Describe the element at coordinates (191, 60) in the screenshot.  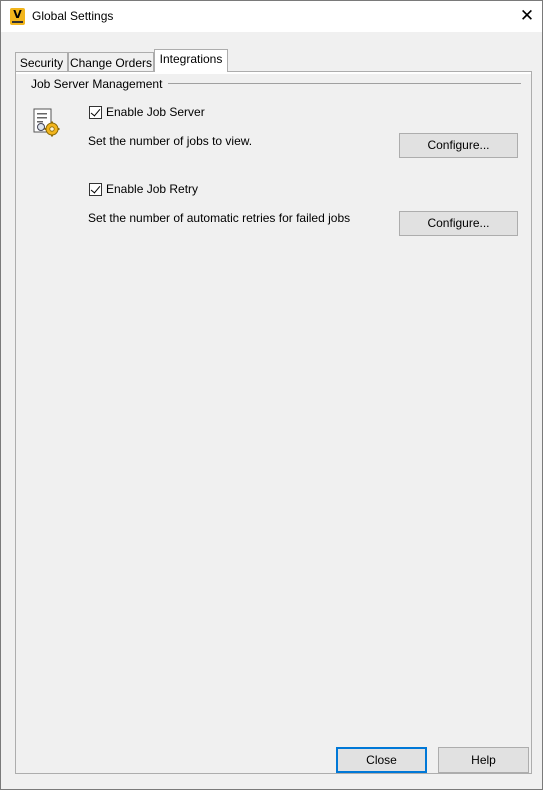
I see `tab-integrations: Integrations` at that location.